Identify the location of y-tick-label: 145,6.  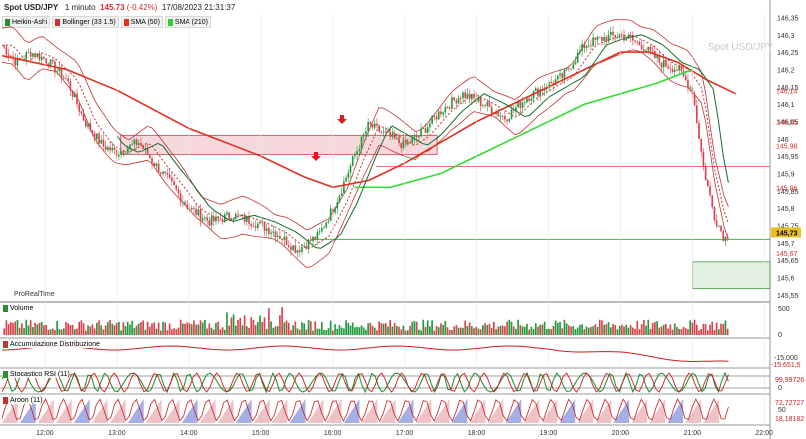
(786, 278).